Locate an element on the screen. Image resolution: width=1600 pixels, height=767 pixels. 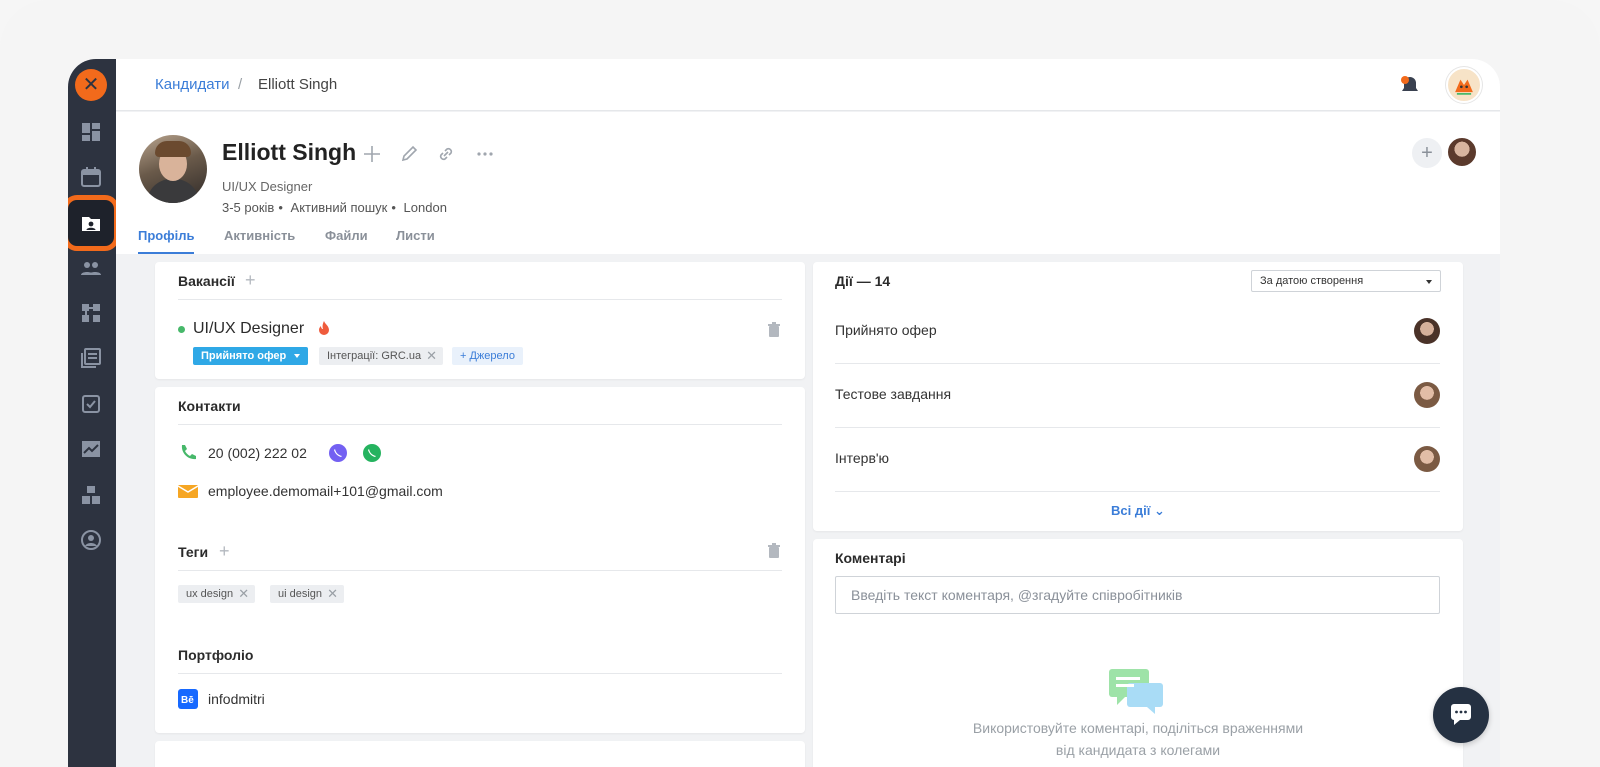
action-label: Тестове завдання is located at coordinates (893, 394).